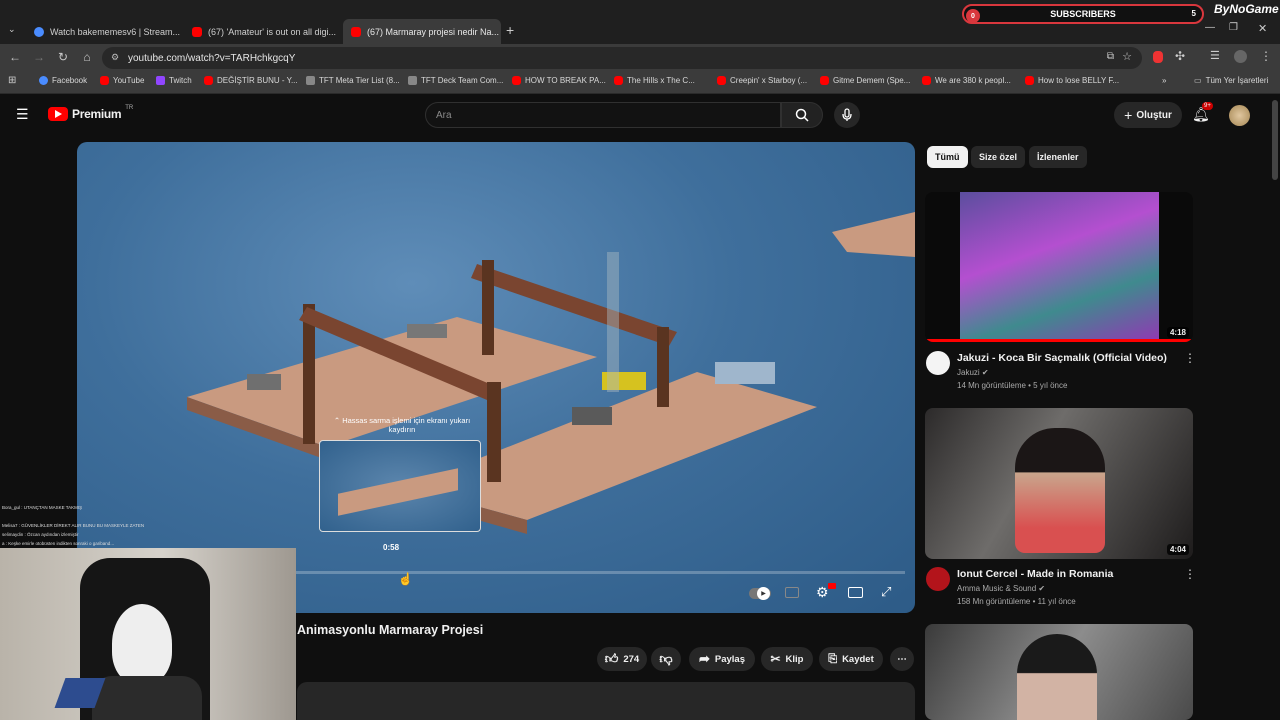  Describe the element at coordinates (1158, 57) in the screenshot. I see `extension-red-icon` at that location.